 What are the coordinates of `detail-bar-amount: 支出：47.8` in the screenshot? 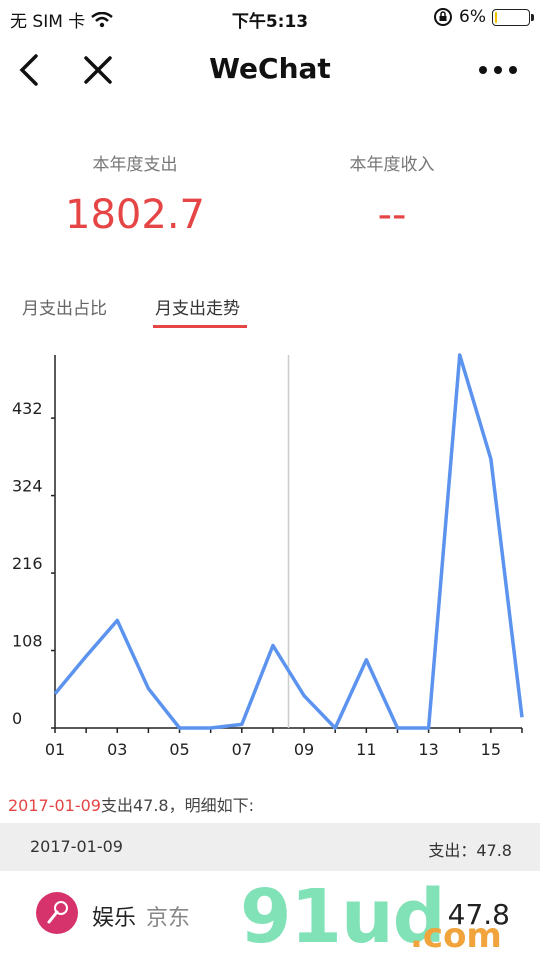 It's located at (470, 850).